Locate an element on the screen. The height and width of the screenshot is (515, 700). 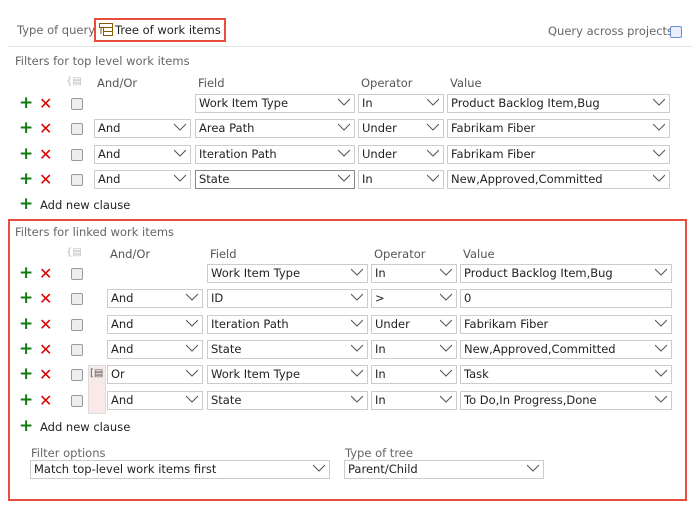
value-input: Task is located at coordinates (566, 375).